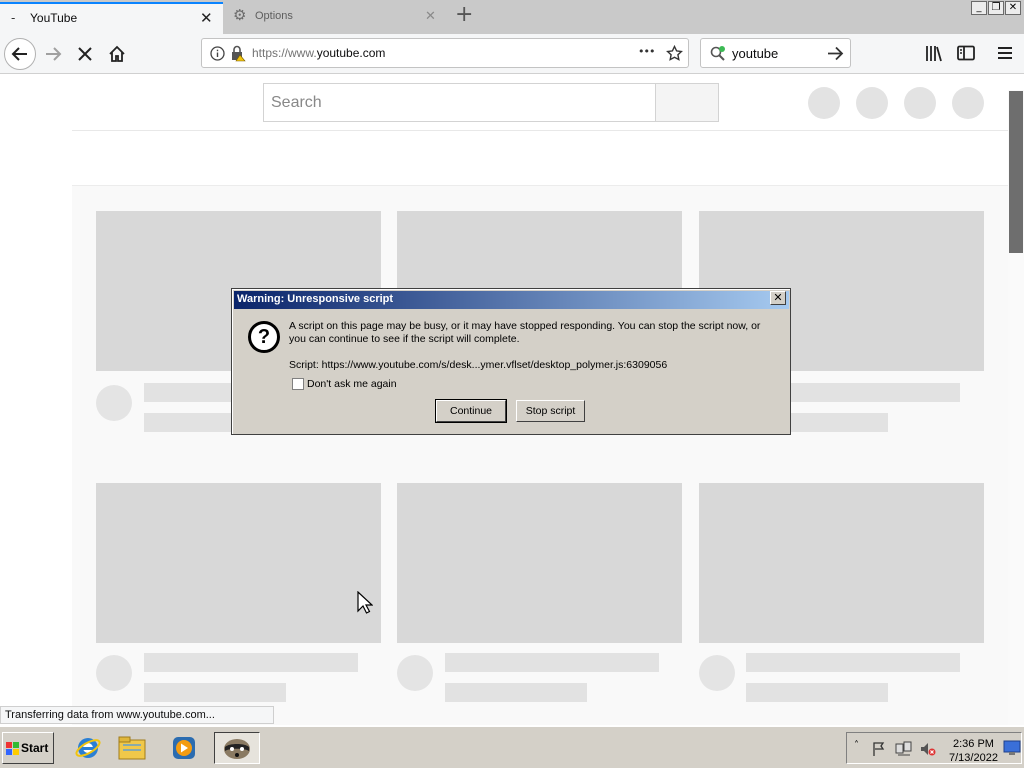  Describe the element at coordinates (879, 749) in the screenshot. I see `action-center-flag-icon` at that location.